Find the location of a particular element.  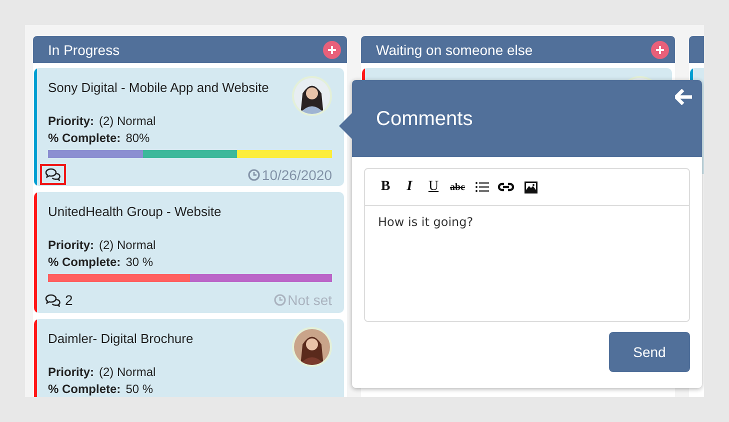

list-icon is located at coordinates (481, 187).